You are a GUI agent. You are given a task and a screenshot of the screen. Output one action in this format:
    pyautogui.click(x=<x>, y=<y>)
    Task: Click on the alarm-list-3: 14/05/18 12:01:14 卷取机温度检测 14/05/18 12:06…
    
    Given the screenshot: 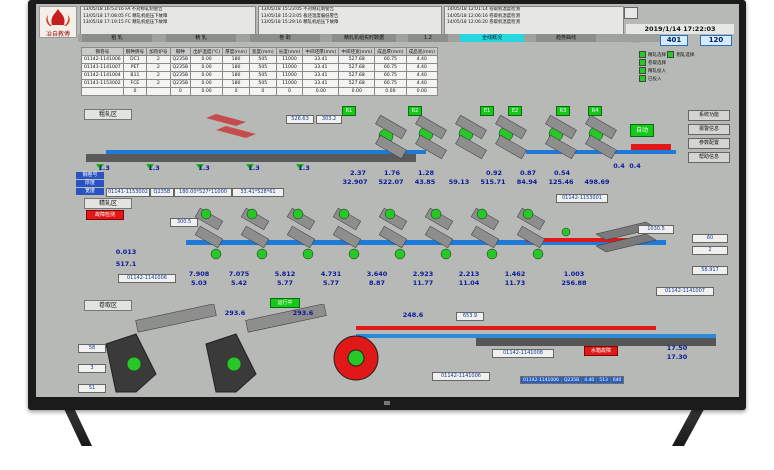 What is the action you would take?
    pyautogui.click(x=534, y=20)
    